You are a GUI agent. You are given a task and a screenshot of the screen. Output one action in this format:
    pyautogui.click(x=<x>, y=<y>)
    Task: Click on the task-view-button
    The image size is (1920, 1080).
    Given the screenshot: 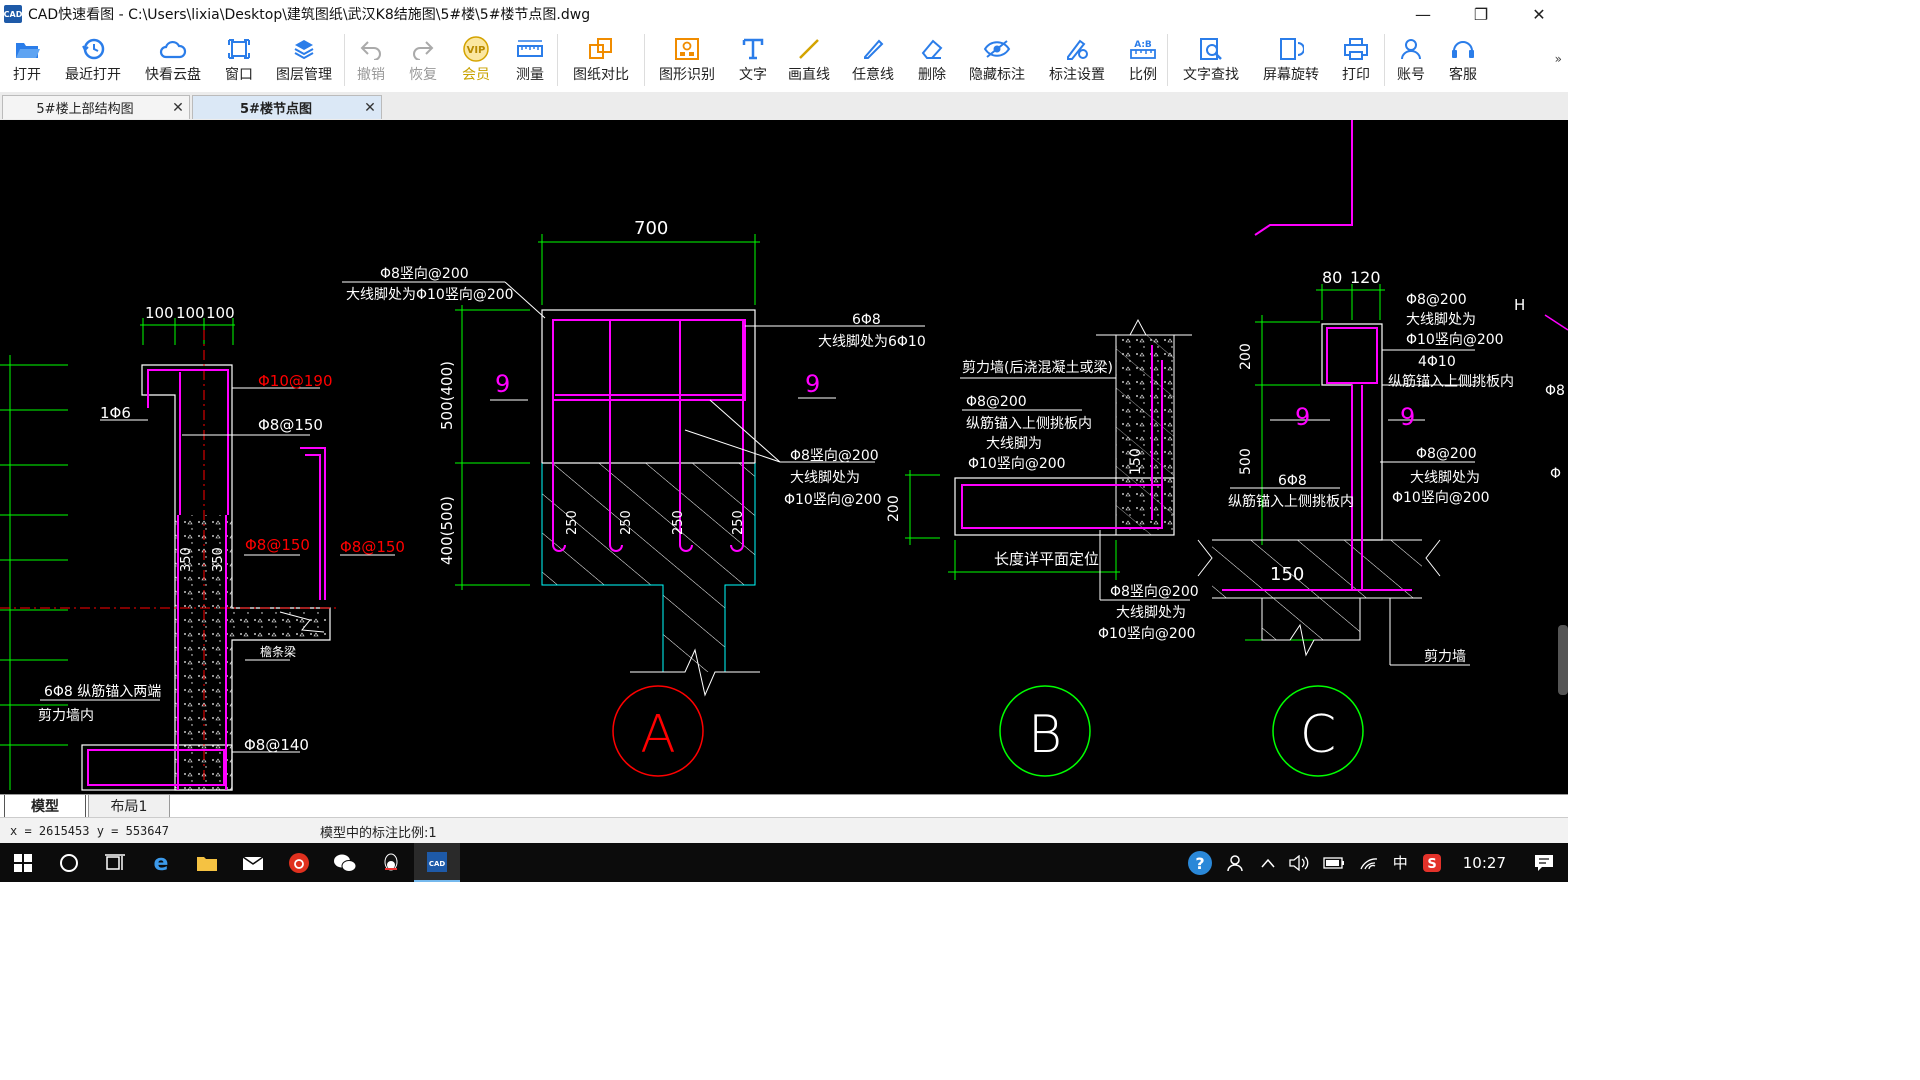 What is the action you would take?
    pyautogui.click(x=115, y=862)
    